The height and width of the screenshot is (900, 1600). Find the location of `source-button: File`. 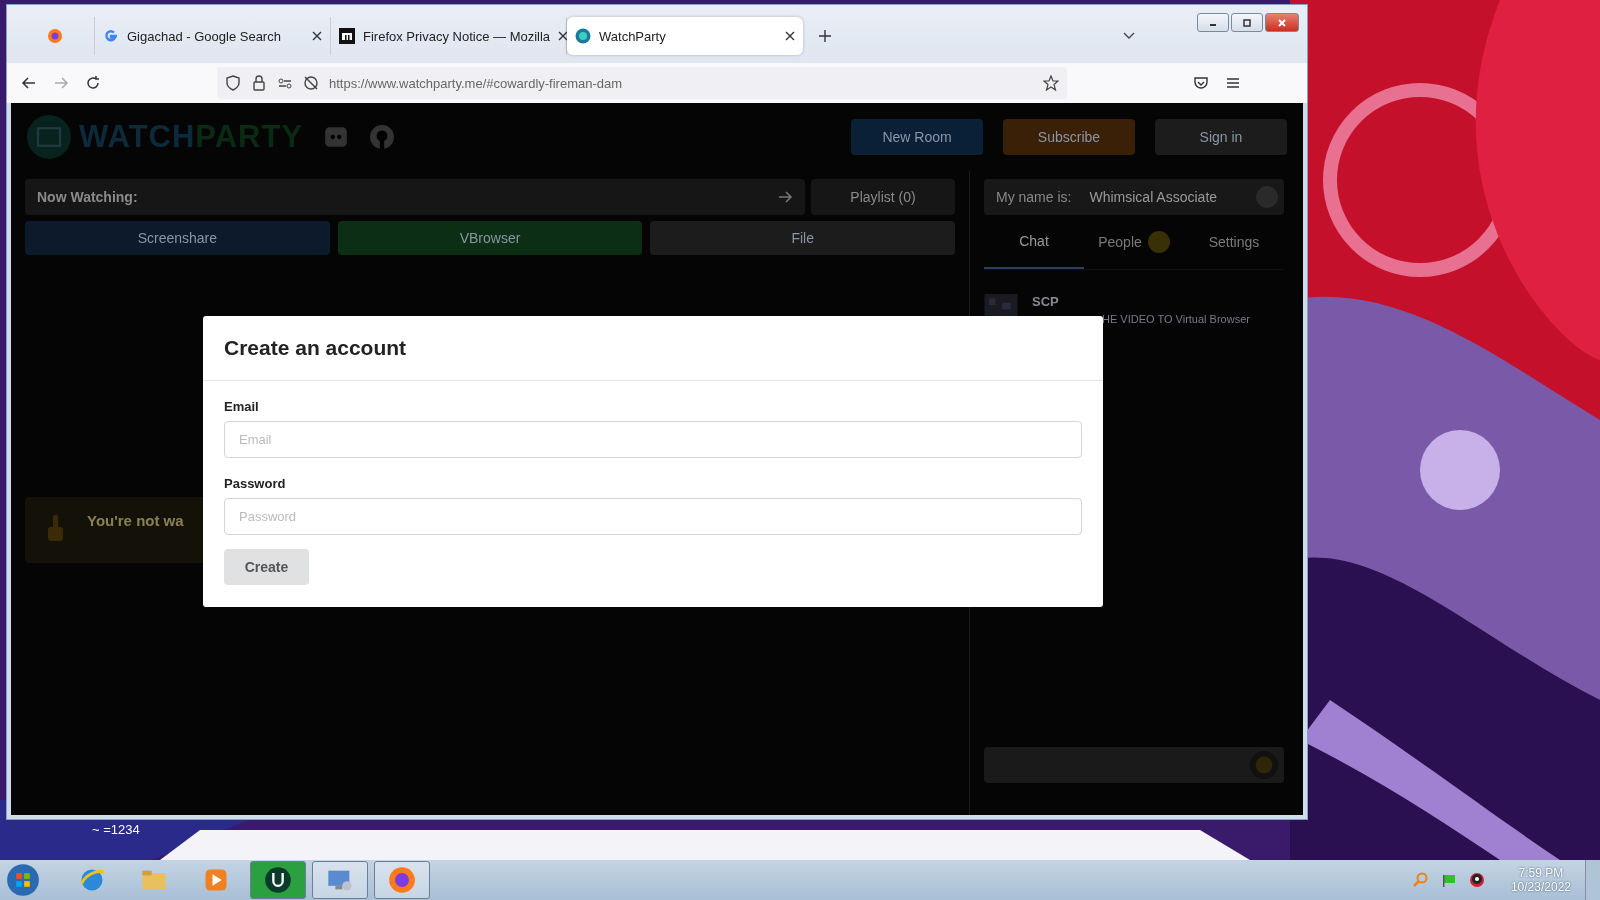

source-button: File is located at coordinates (802, 238).